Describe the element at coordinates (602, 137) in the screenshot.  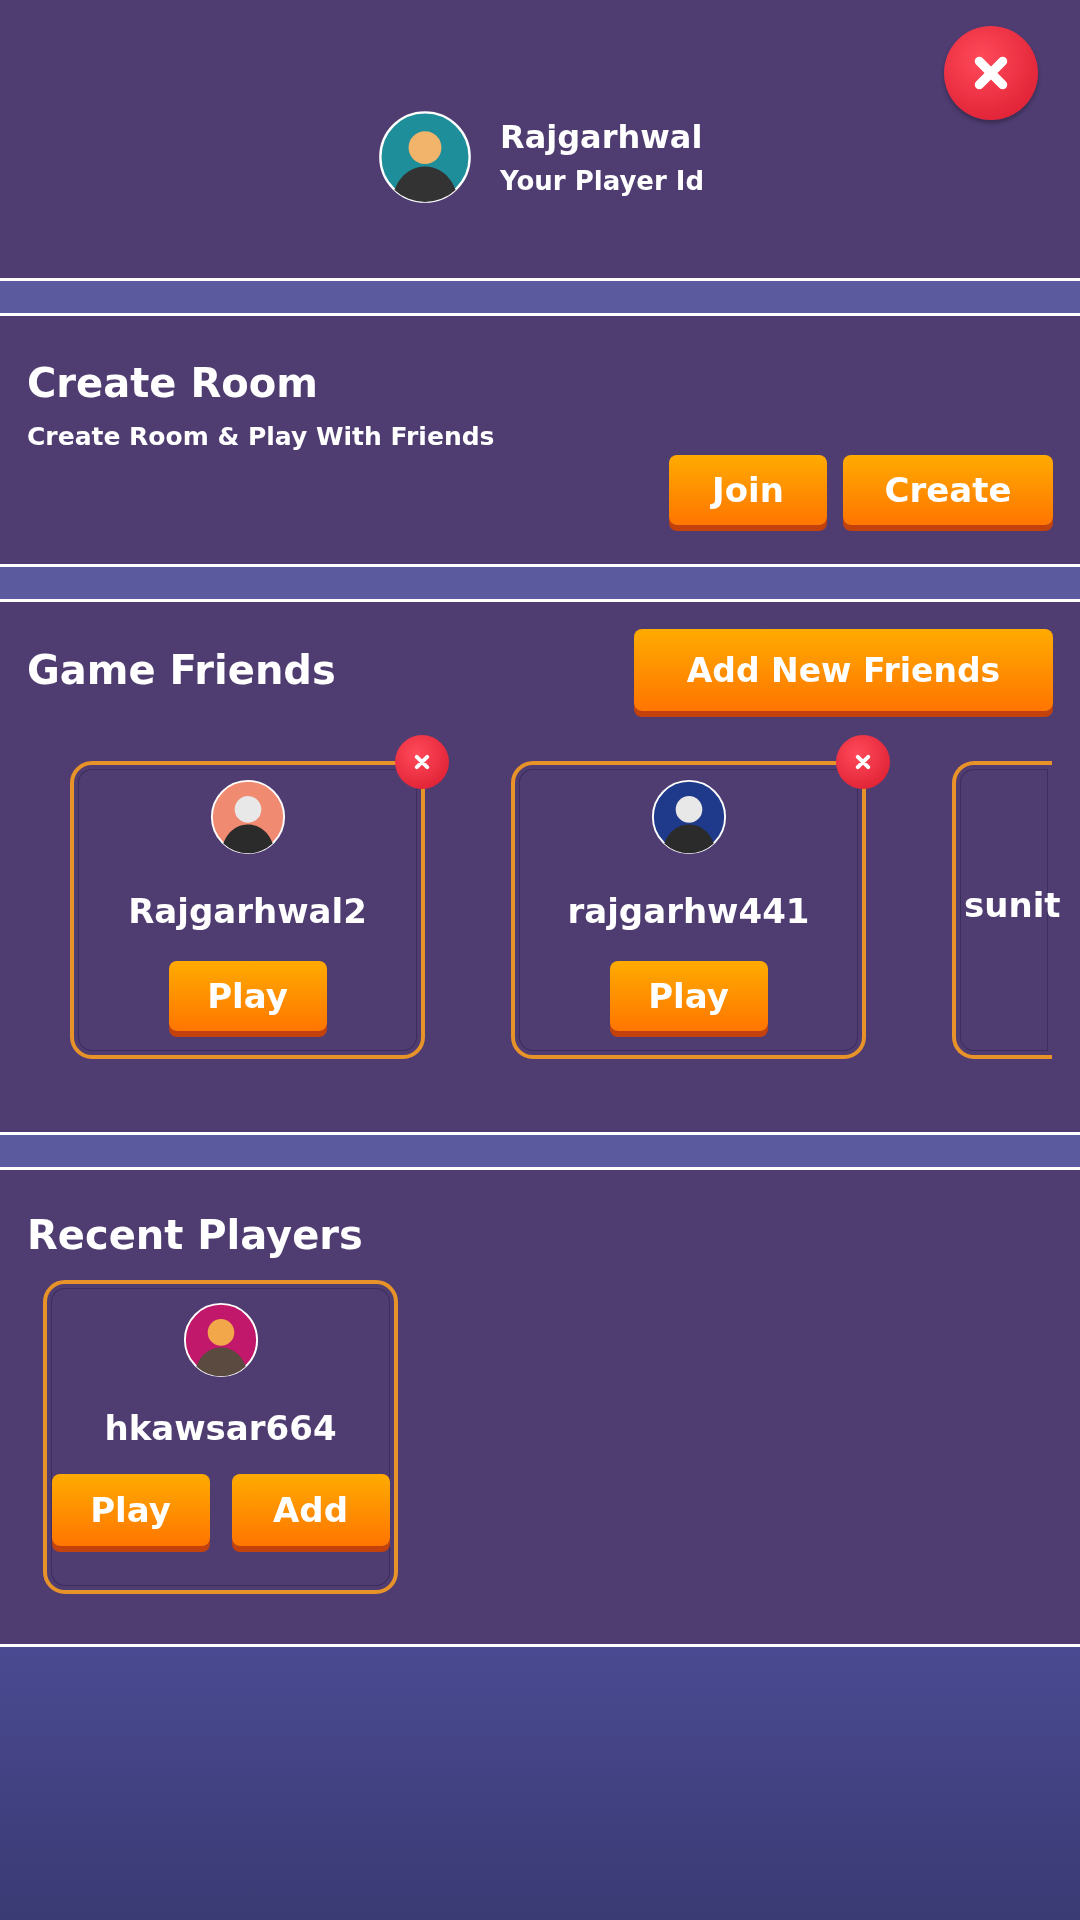
I see `player-name: Rajgarhwal` at that location.